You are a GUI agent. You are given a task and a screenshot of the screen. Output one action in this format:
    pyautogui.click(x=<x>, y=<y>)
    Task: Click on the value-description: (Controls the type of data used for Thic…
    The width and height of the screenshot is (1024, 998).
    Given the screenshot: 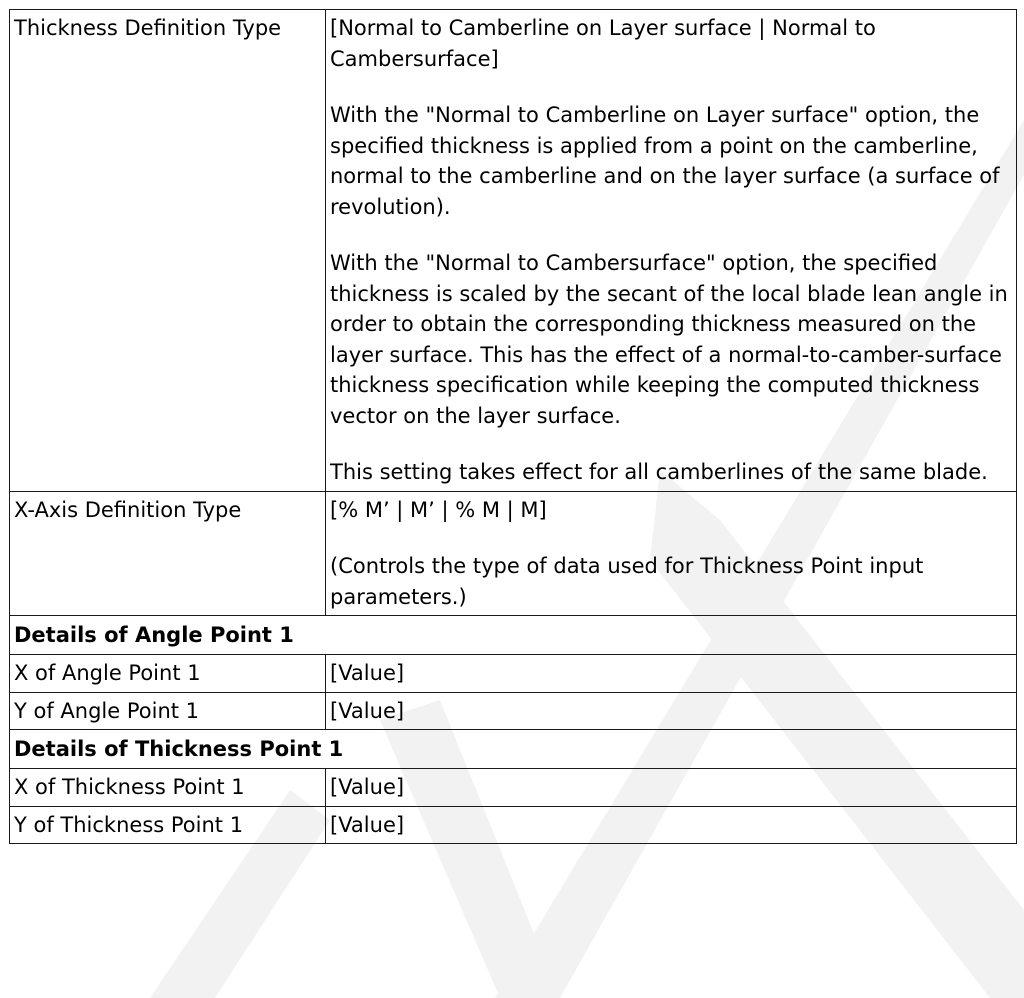 What is the action you would take?
    pyautogui.click(x=627, y=581)
    